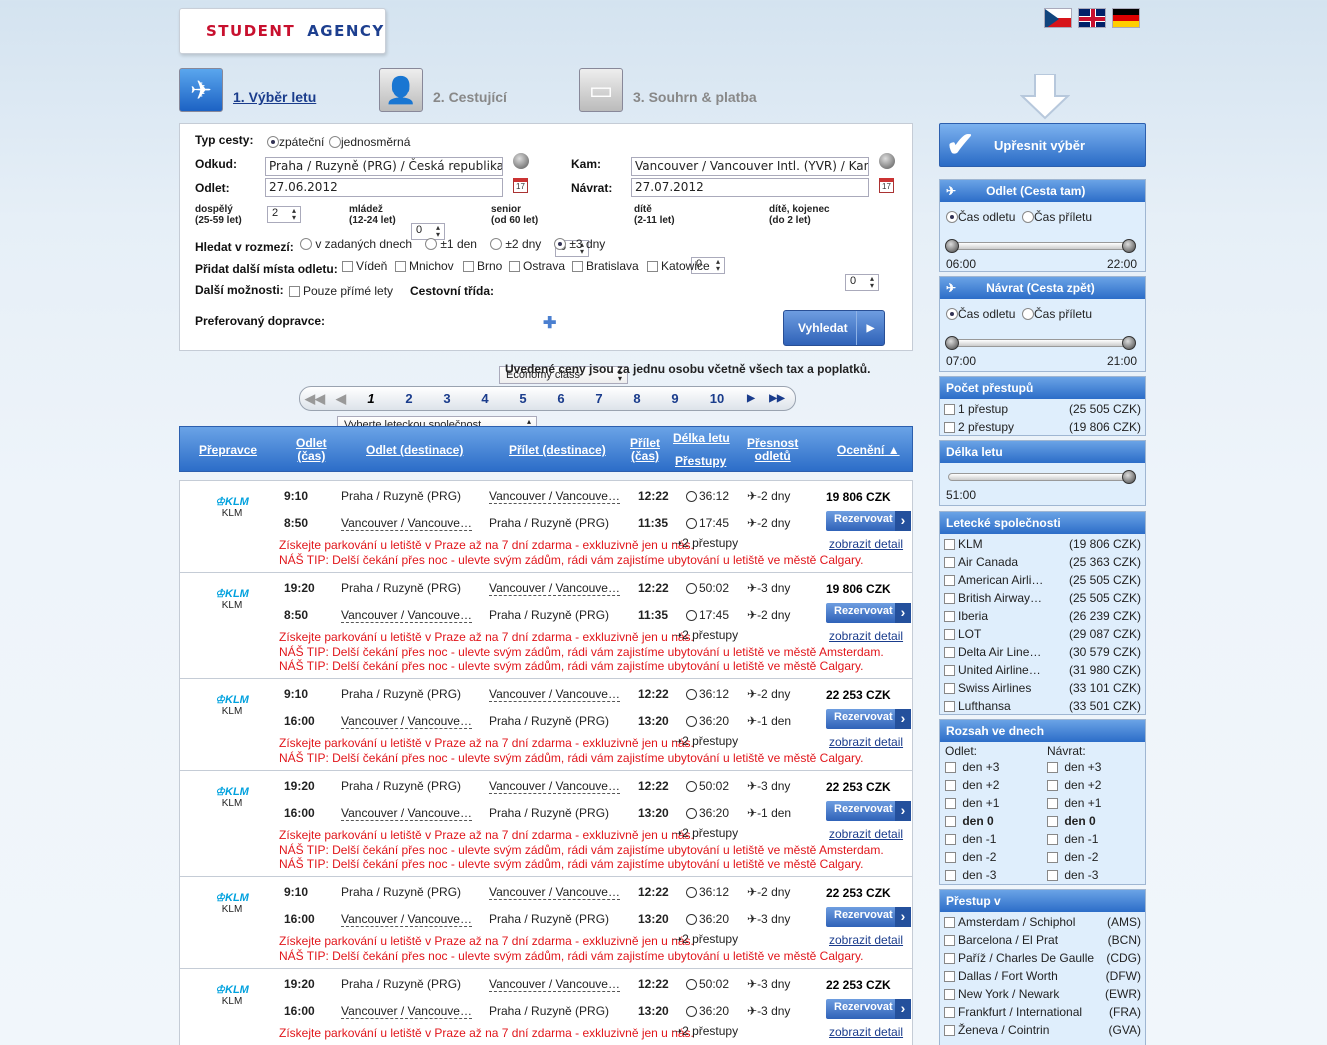 This screenshot has height=1045, width=1327. What do you see at coordinates (1057, 217) in the screenshot?
I see `out-arr-time-radio: Čas příletu` at bounding box center [1057, 217].